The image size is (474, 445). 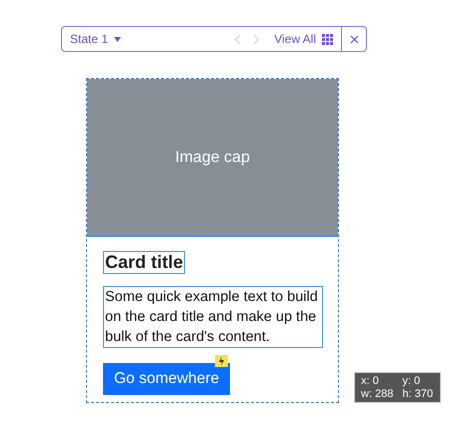 I want to click on caret-icon, so click(x=118, y=39).